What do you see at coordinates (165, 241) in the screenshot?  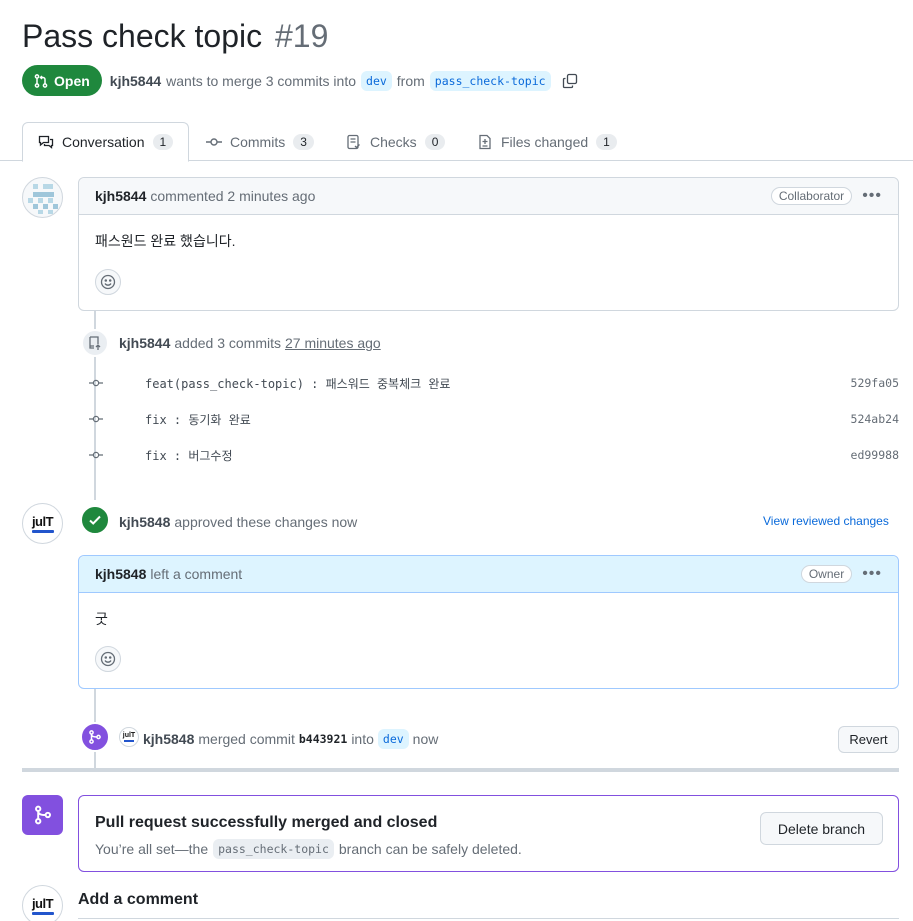 I see `comment-body: 패스원드 완료 했습니다.` at bounding box center [165, 241].